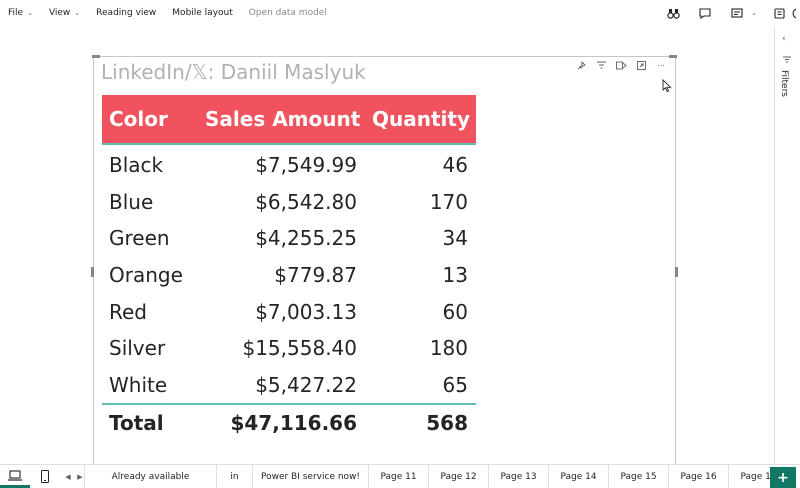 The width and height of the screenshot is (800, 488). Describe the element at coordinates (448, 348) in the screenshot. I see `cell-quantity: 180` at that location.